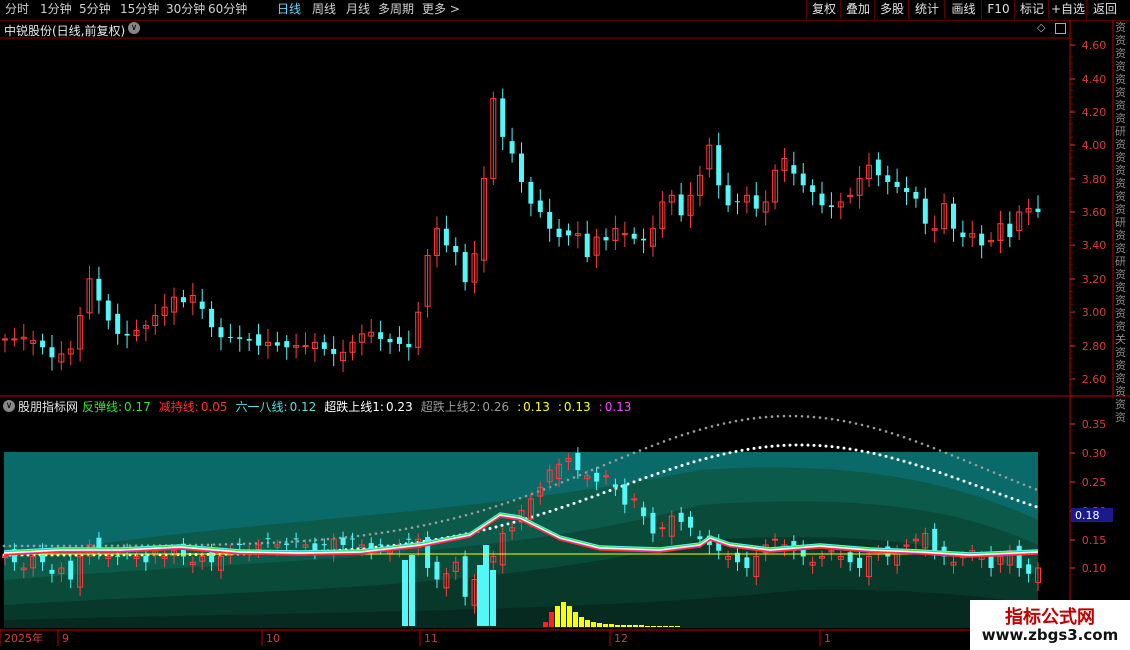  What do you see at coordinates (5, 556) in the screenshot?
I see `indicator-candle-up` at bounding box center [5, 556].